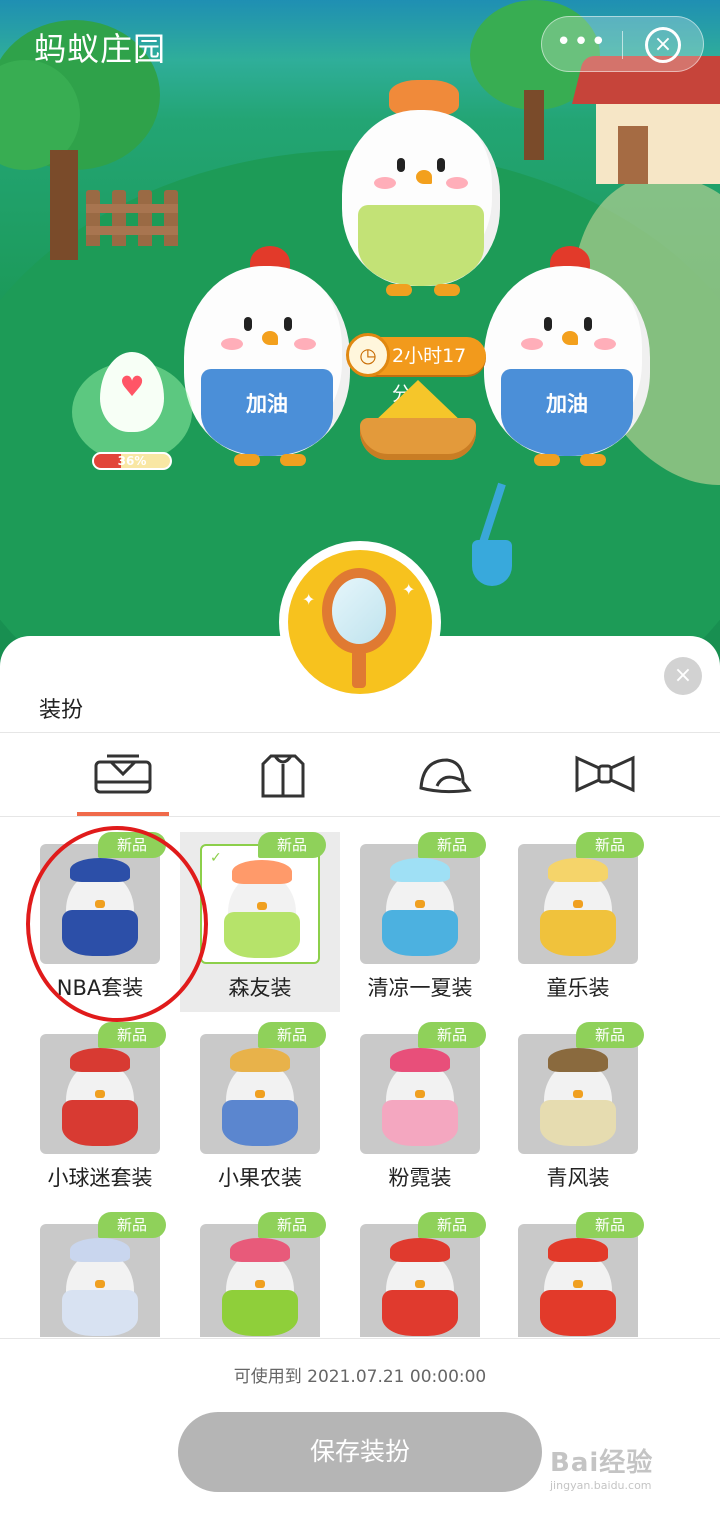 The width and height of the screenshot is (720, 1514). Describe the element at coordinates (646, 121) in the screenshot. I see `farm-house` at that location.